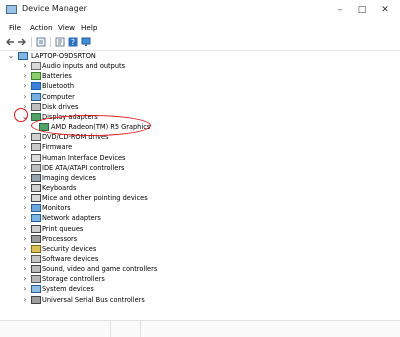  Describe the element at coordinates (150, 56) in the screenshot. I see `tree-root: ⌄ LAPTOP-O9DSRTON` at that location.